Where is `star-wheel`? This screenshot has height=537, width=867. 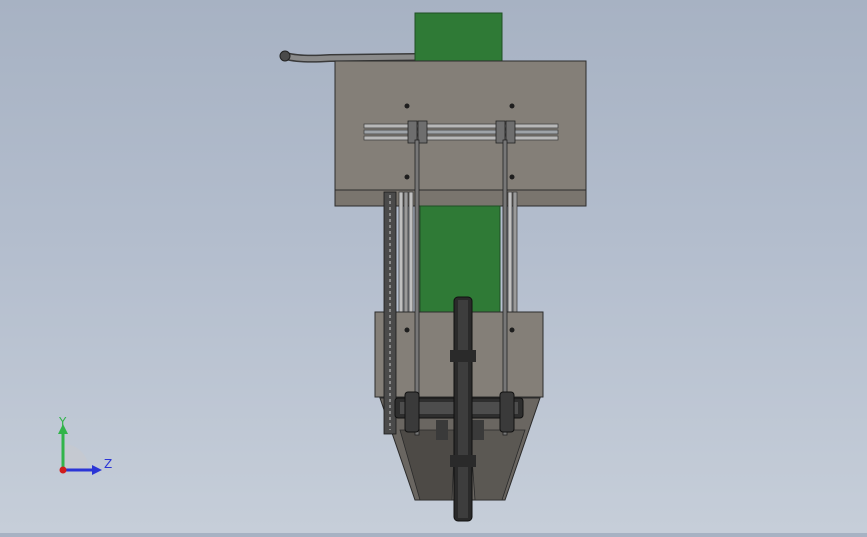
star-wheel is located at coordinates (463, 409).